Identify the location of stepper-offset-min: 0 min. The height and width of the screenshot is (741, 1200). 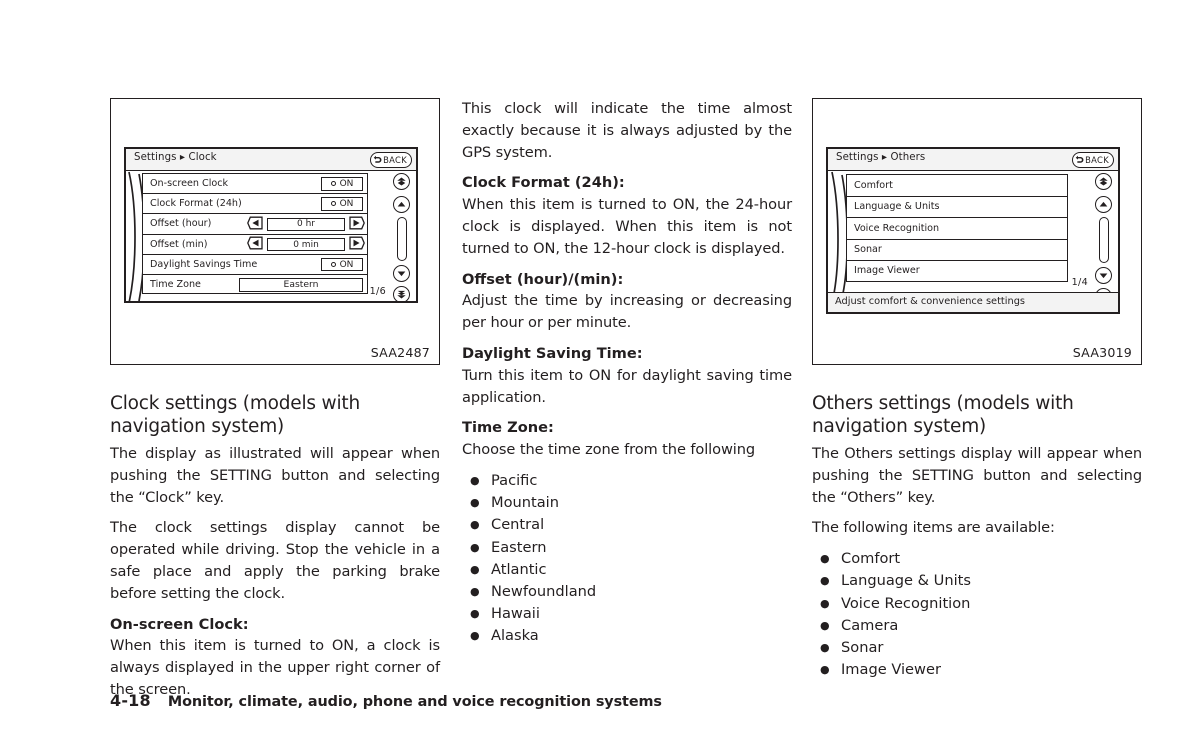
(306, 244).